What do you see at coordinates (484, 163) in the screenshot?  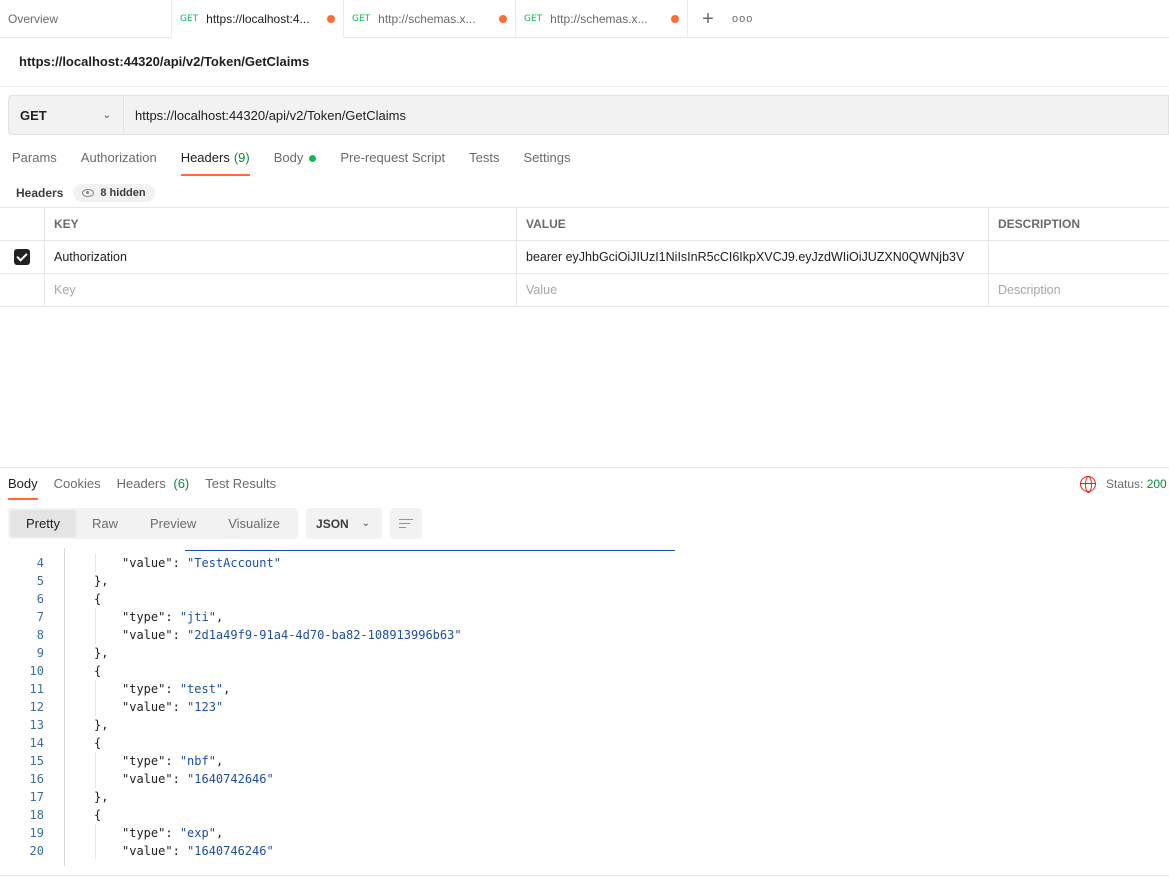 I see `tab-tests: Tests` at bounding box center [484, 163].